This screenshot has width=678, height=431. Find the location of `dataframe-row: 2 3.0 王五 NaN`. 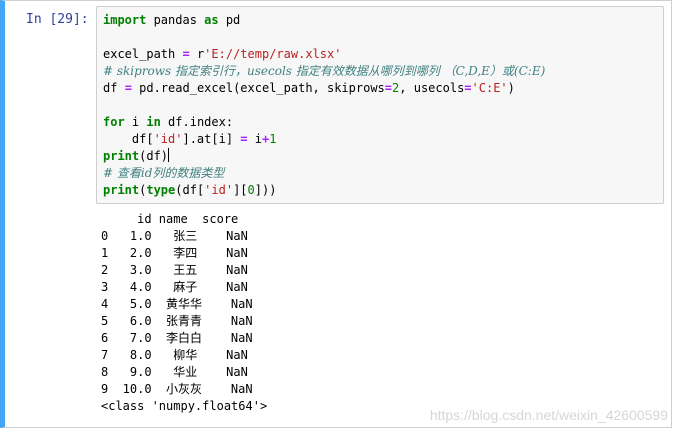

dataframe-row: 2 3.0 王五 NaN is located at coordinates (174, 270).